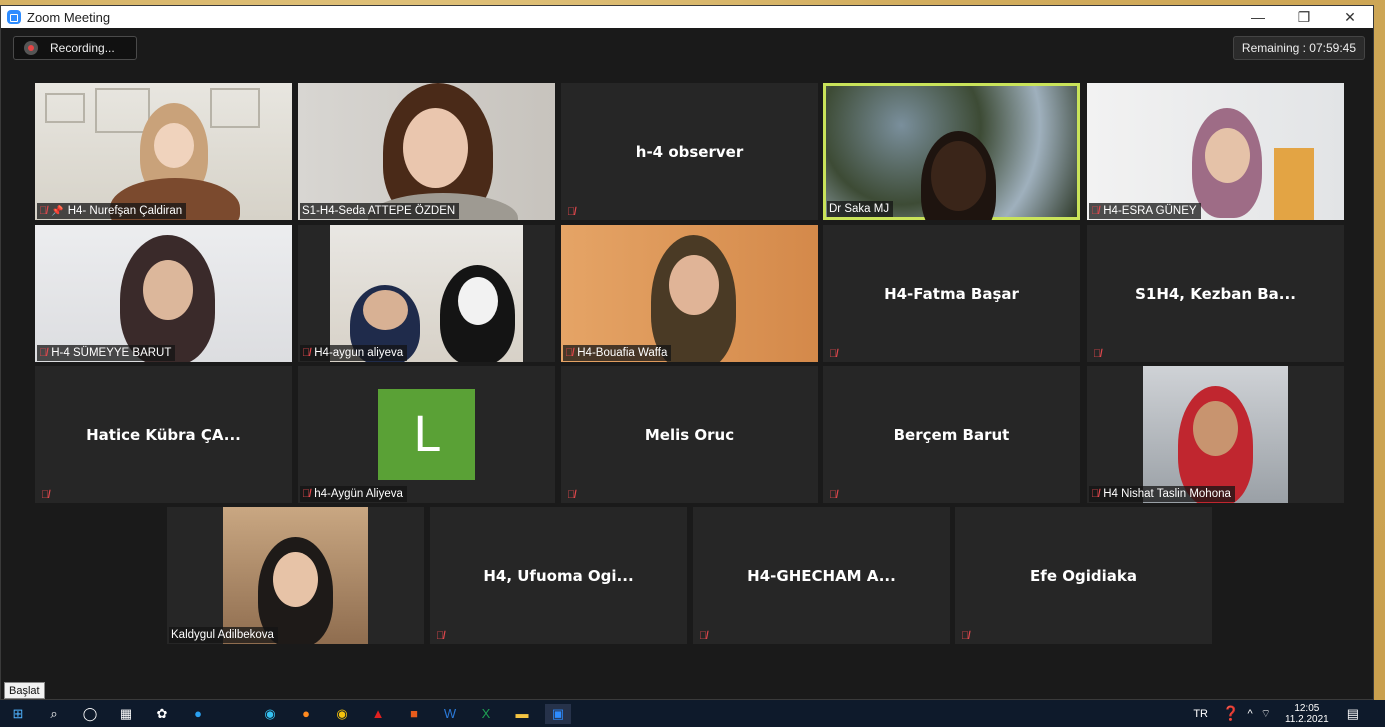 This screenshot has height=727, width=1385. I want to click on language-indicator: TR, so click(1200, 714).